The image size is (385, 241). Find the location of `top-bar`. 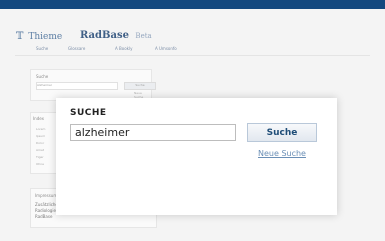

top-bar is located at coordinates (192, 4).